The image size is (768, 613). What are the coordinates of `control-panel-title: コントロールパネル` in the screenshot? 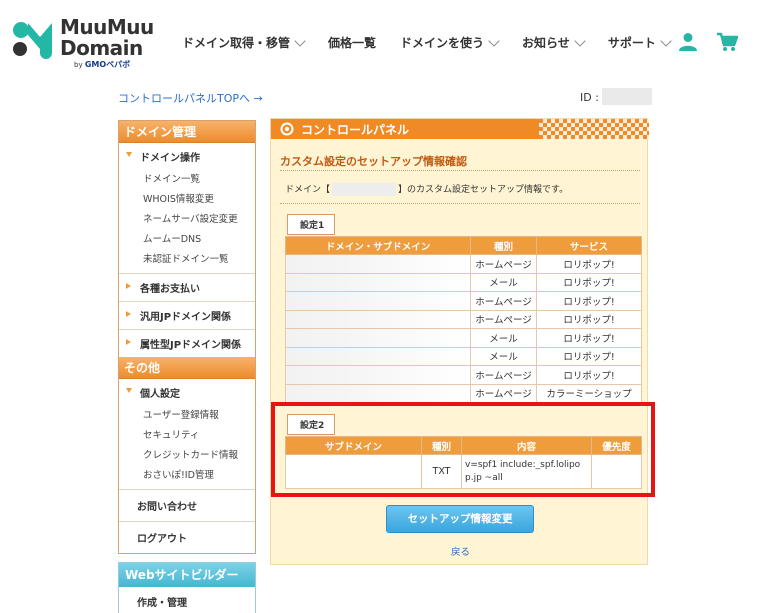 It's located at (355, 130).